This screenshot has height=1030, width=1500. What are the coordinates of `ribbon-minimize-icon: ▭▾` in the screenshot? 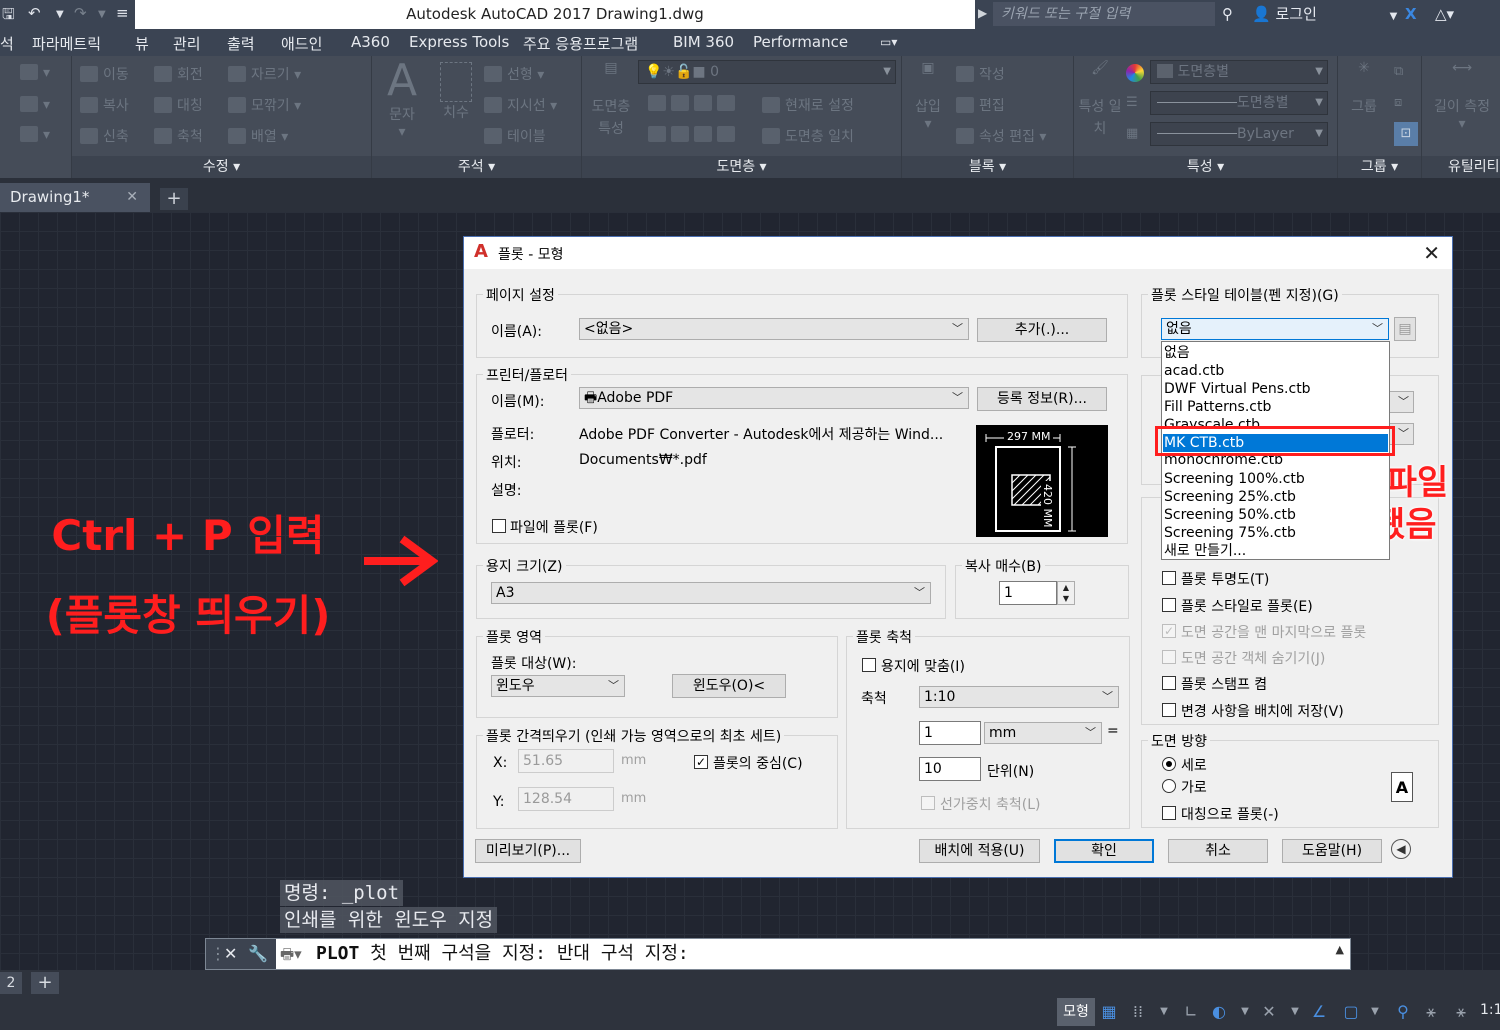 It's located at (888, 42).